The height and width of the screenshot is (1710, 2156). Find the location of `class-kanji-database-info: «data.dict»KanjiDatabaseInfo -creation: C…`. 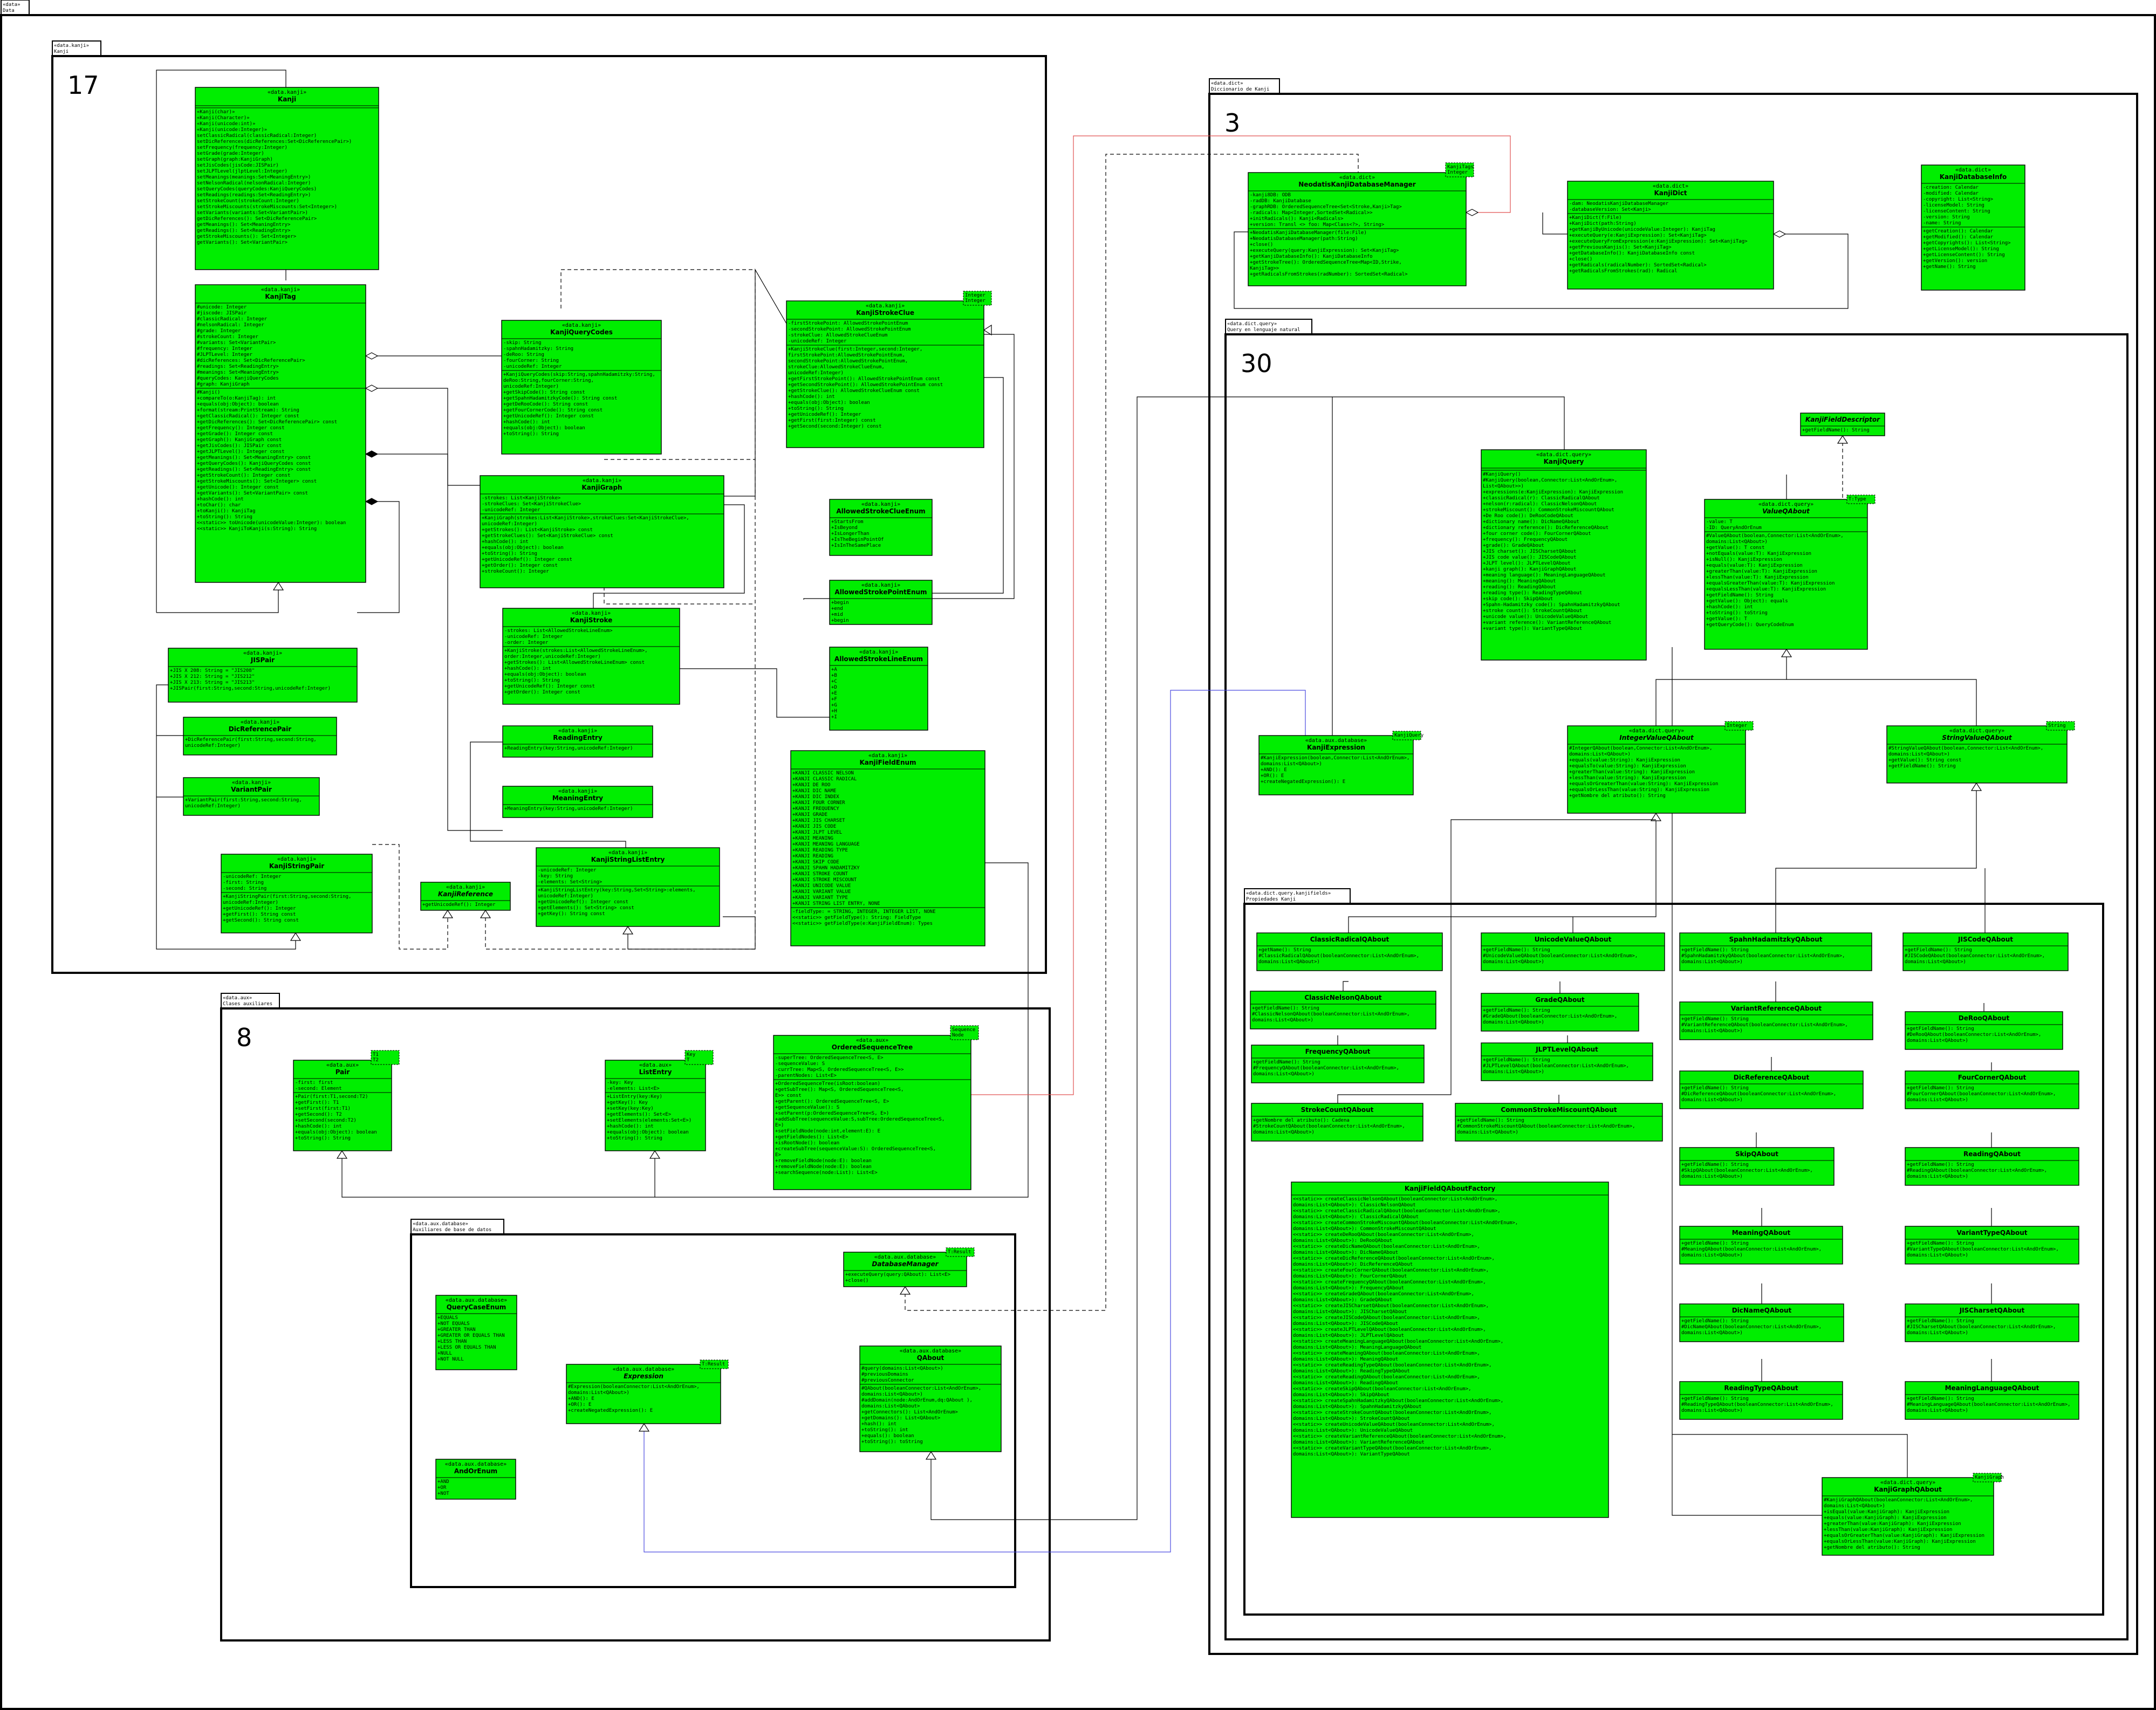

class-kanji-database-info: «data.dict»KanjiDatabaseInfo -creation: C… is located at coordinates (1973, 227).